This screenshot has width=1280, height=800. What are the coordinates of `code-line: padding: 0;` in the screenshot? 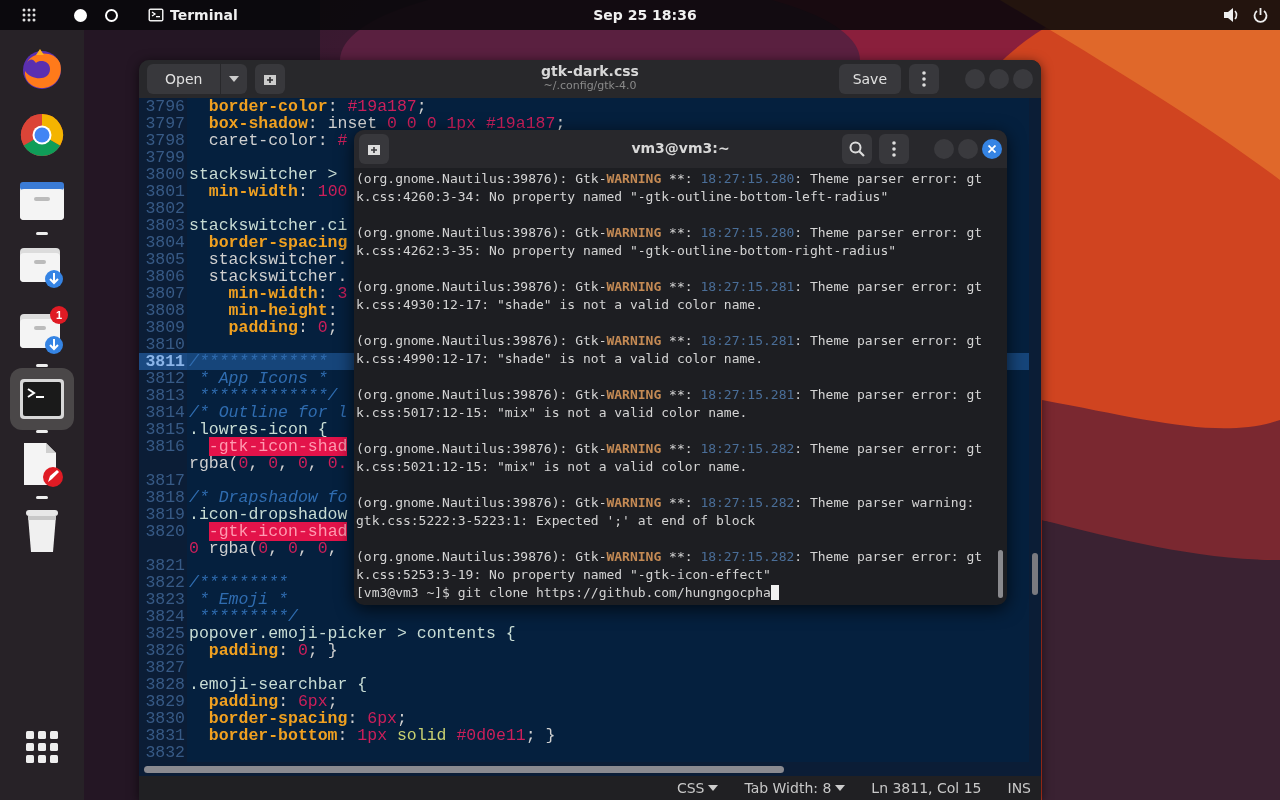 It's located at (282, 327).